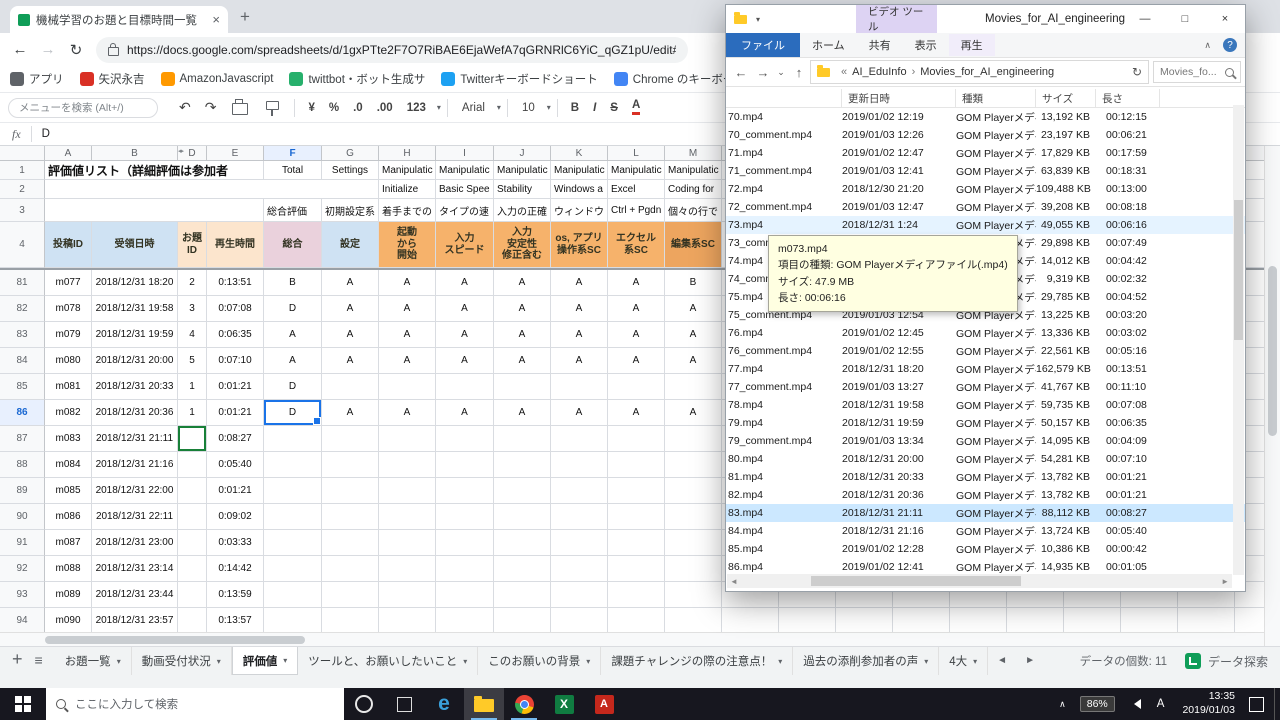  Describe the element at coordinates (763, 45) in the screenshot. I see `ribbon-tab-file: ファイル` at that location.